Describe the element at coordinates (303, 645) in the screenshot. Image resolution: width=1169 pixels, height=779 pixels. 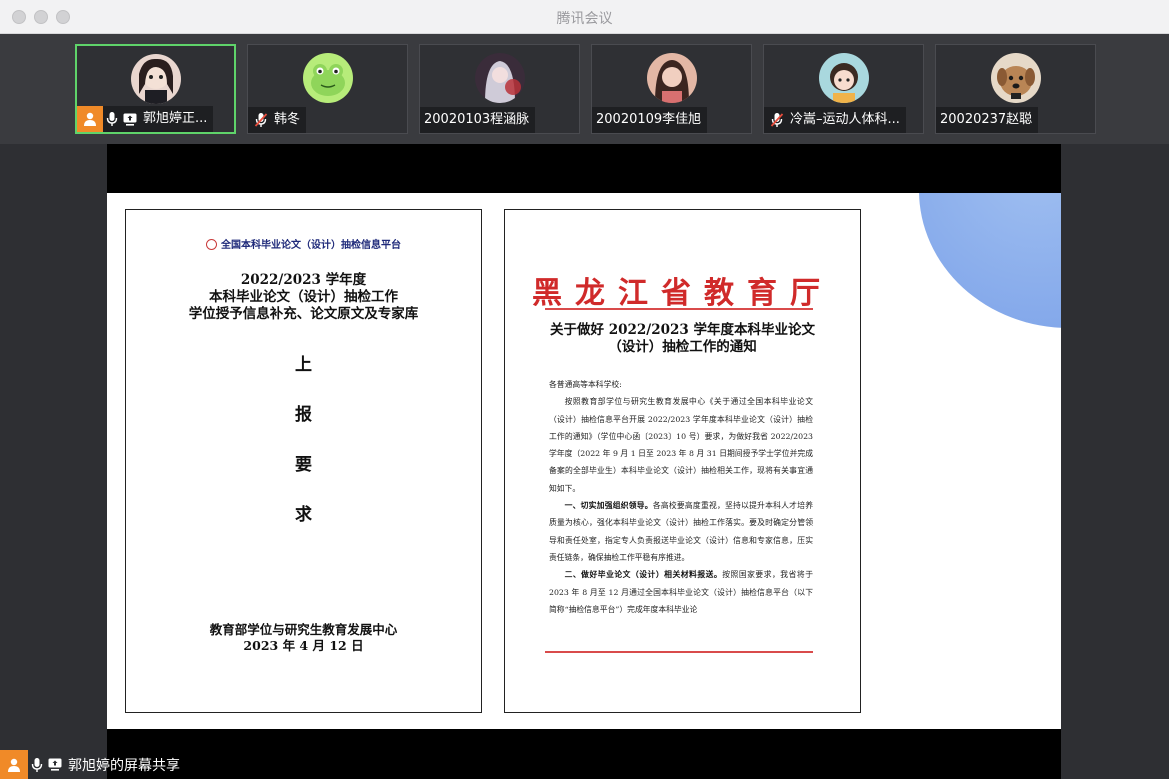
I see `issuer-date: 2023 年 4 月 12 日` at that location.